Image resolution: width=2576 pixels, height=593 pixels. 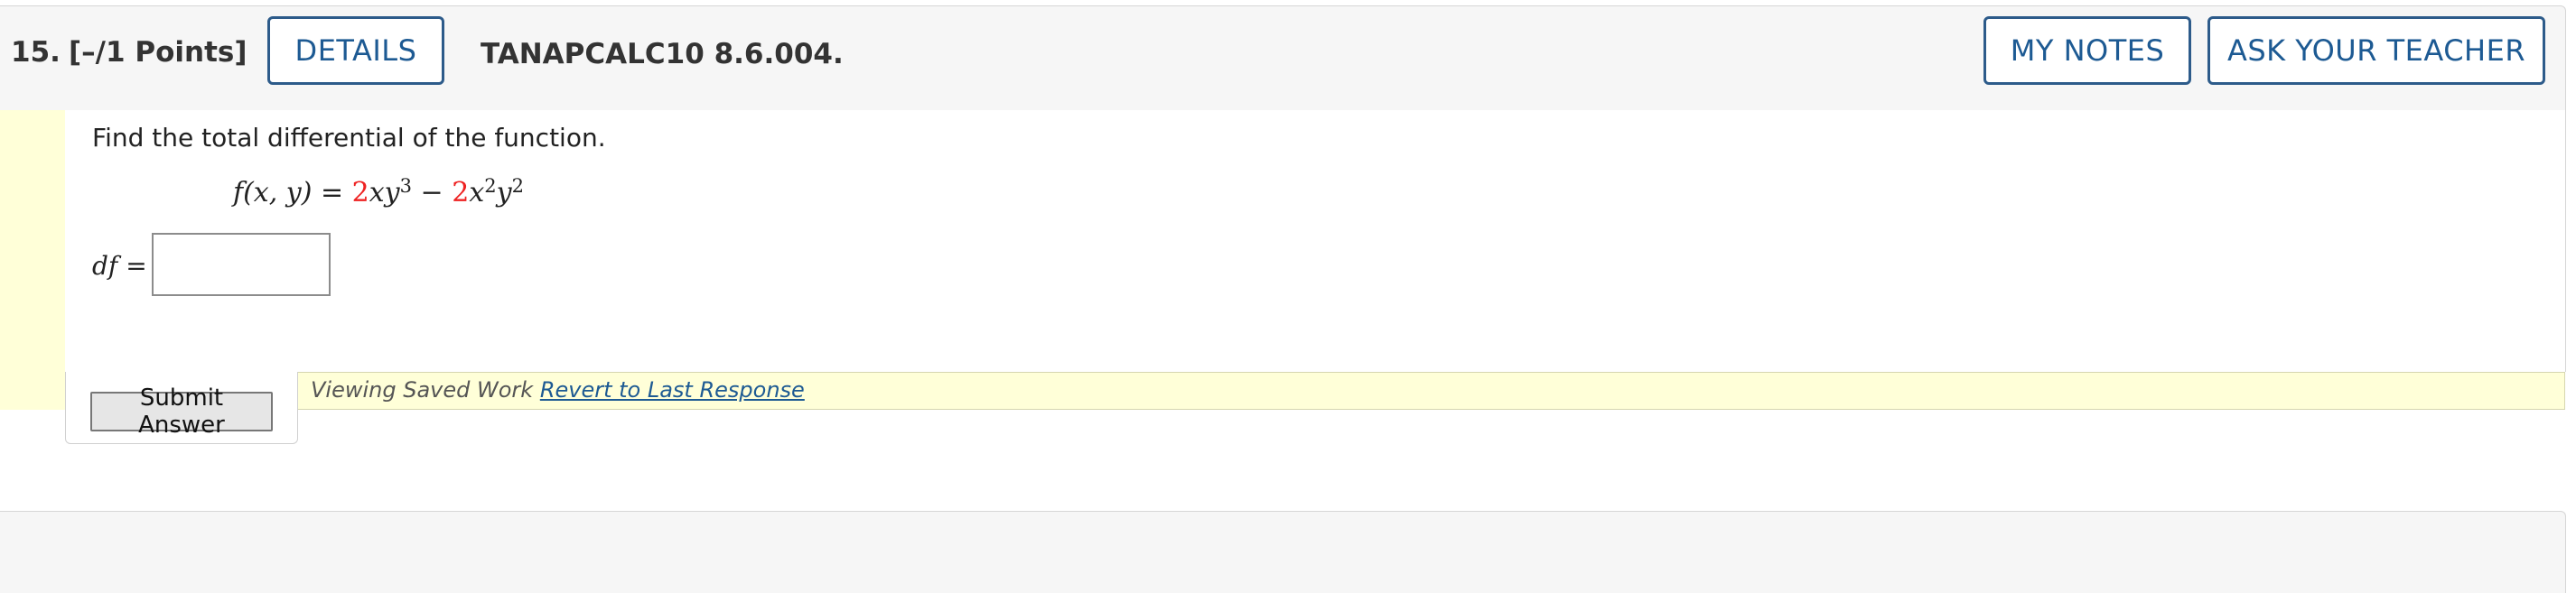 I want to click on answer-label-df: df, so click(x=105, y=266).